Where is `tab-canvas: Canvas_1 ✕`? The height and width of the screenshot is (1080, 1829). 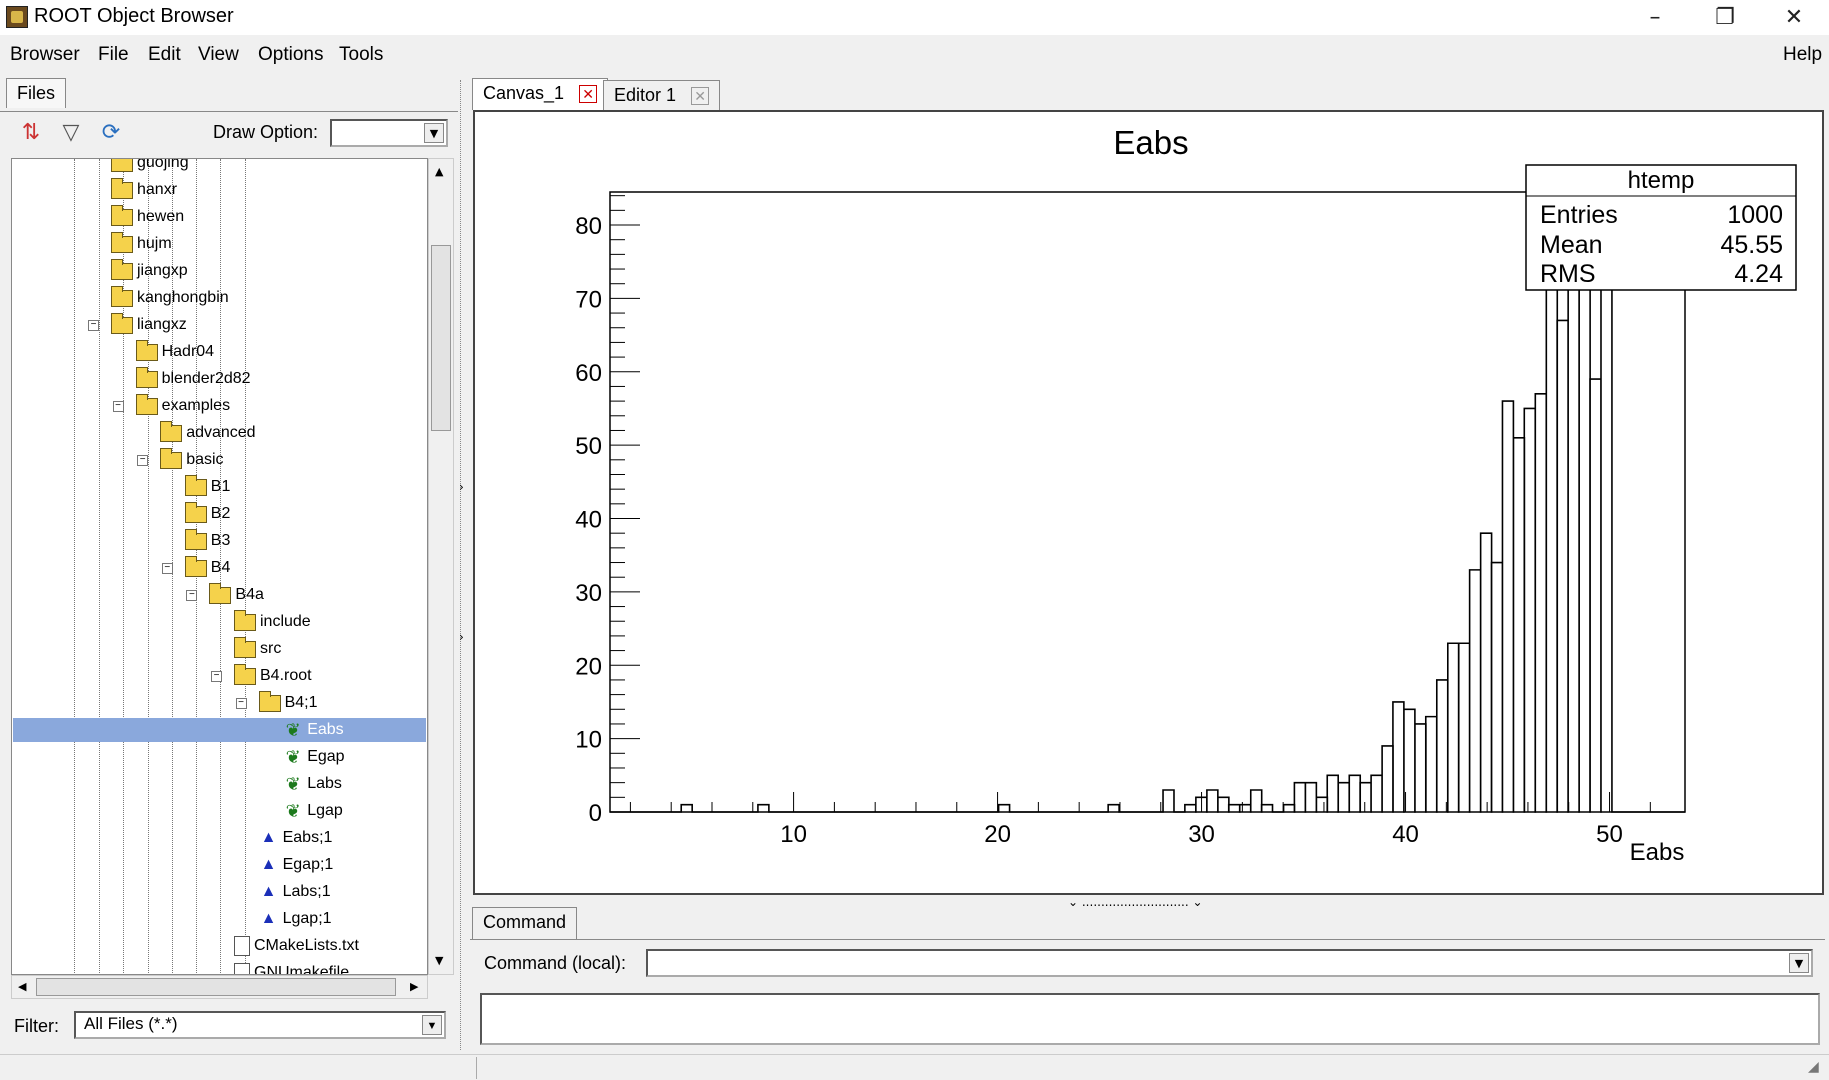 tab-canvas: Canvas_1 ✕ is located at coordinates (540, 94).